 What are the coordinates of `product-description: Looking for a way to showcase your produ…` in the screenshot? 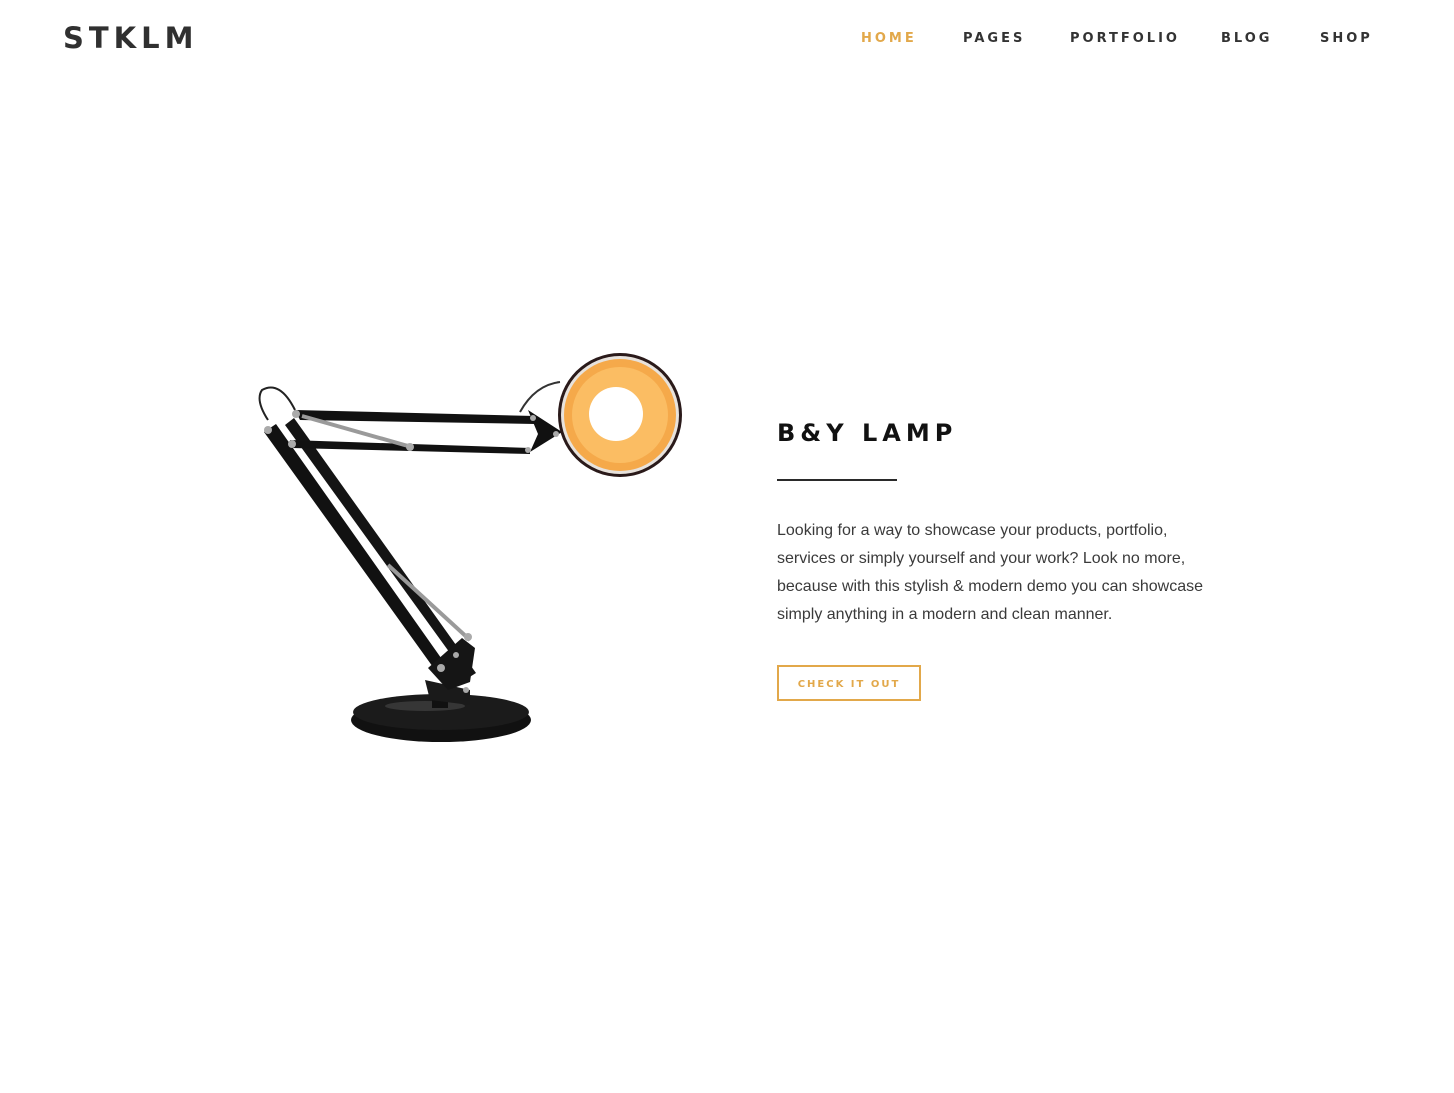 It's located at (990, 572).